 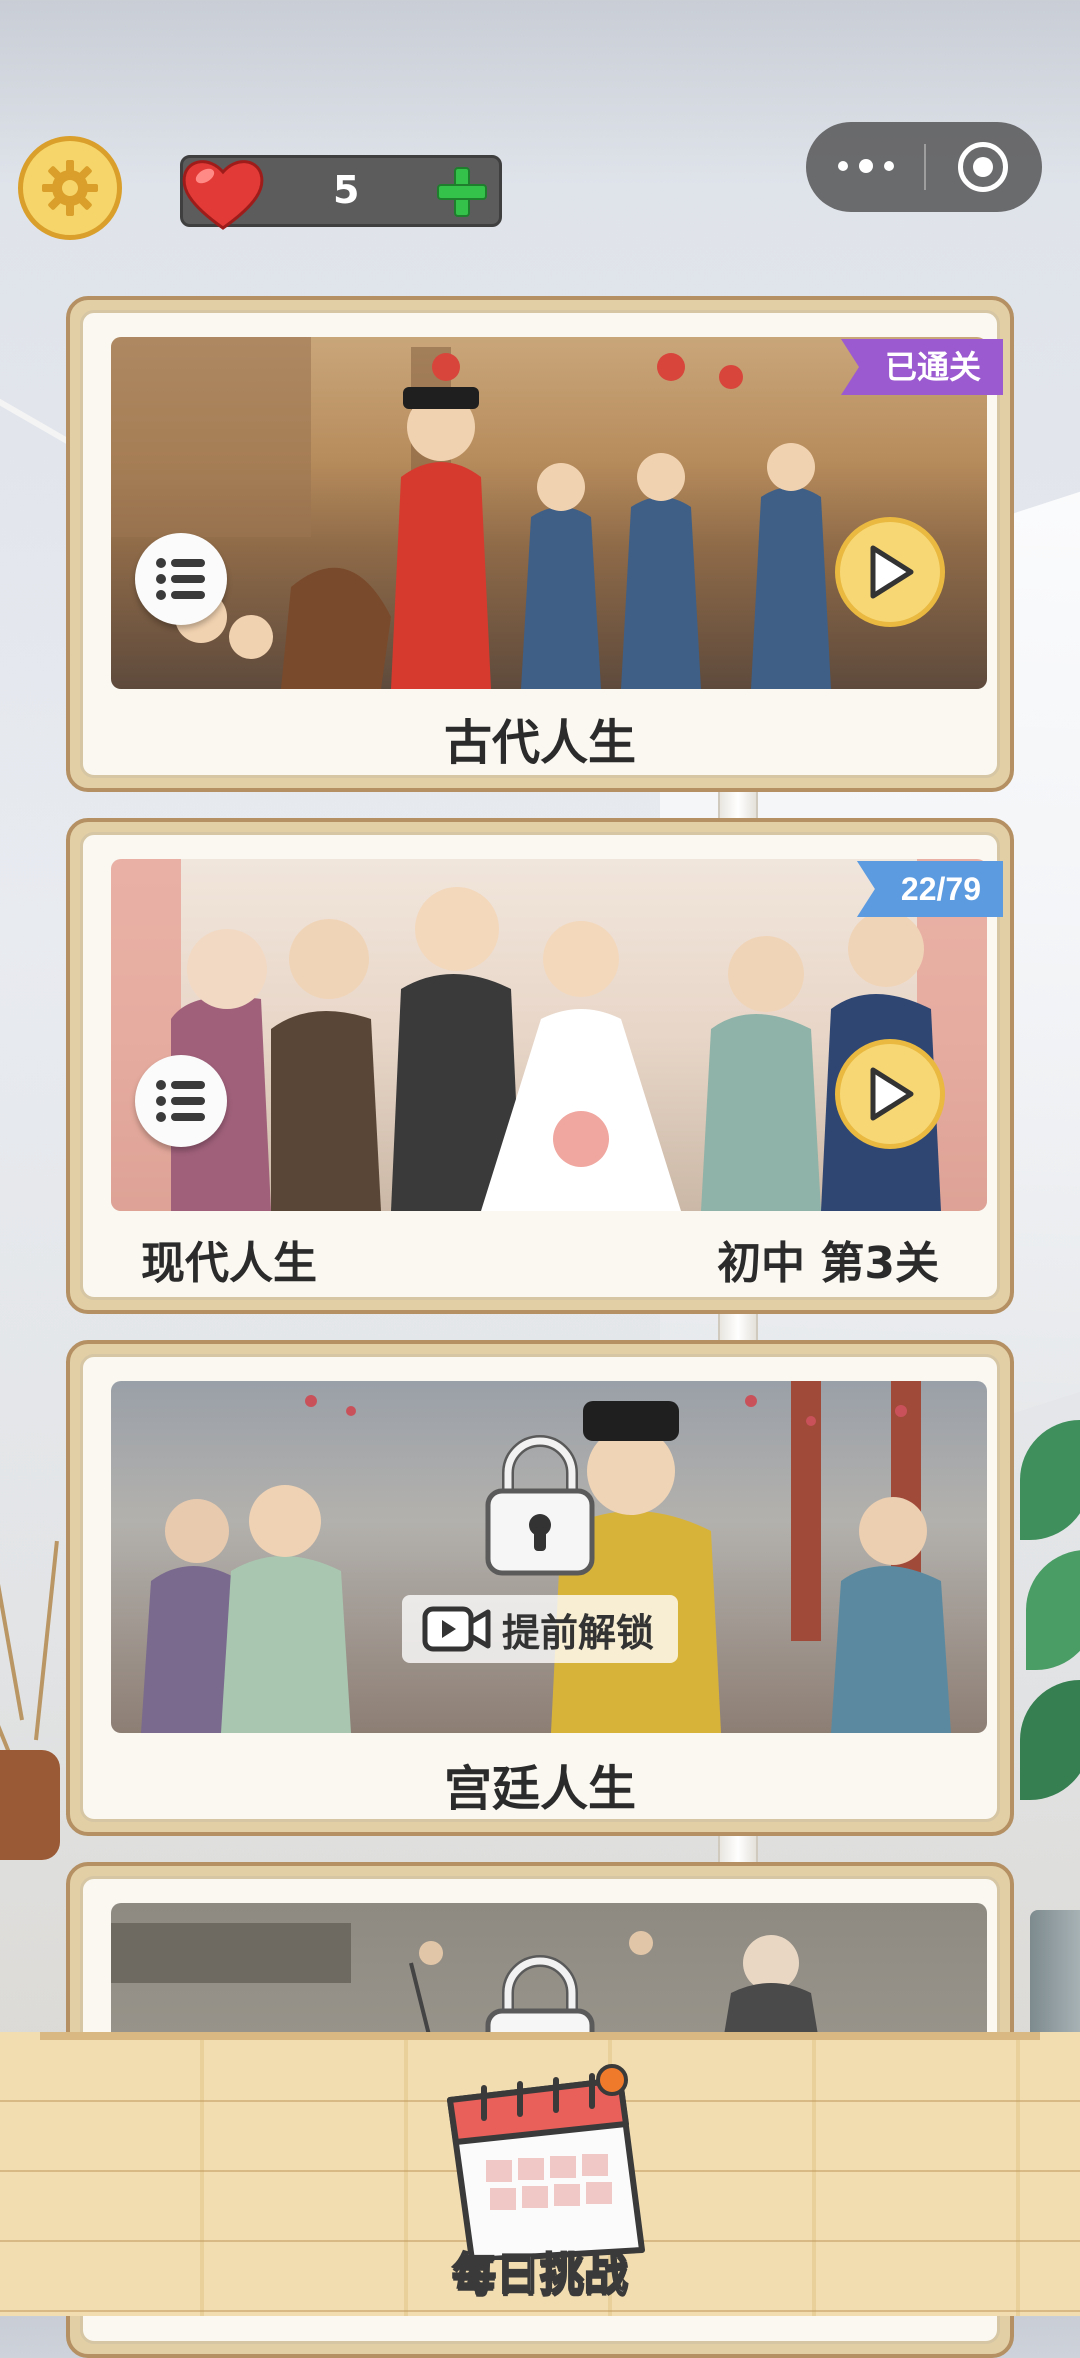 I want to click on video-unlock-button: 提前解锁, so click(x=540, y=1629).